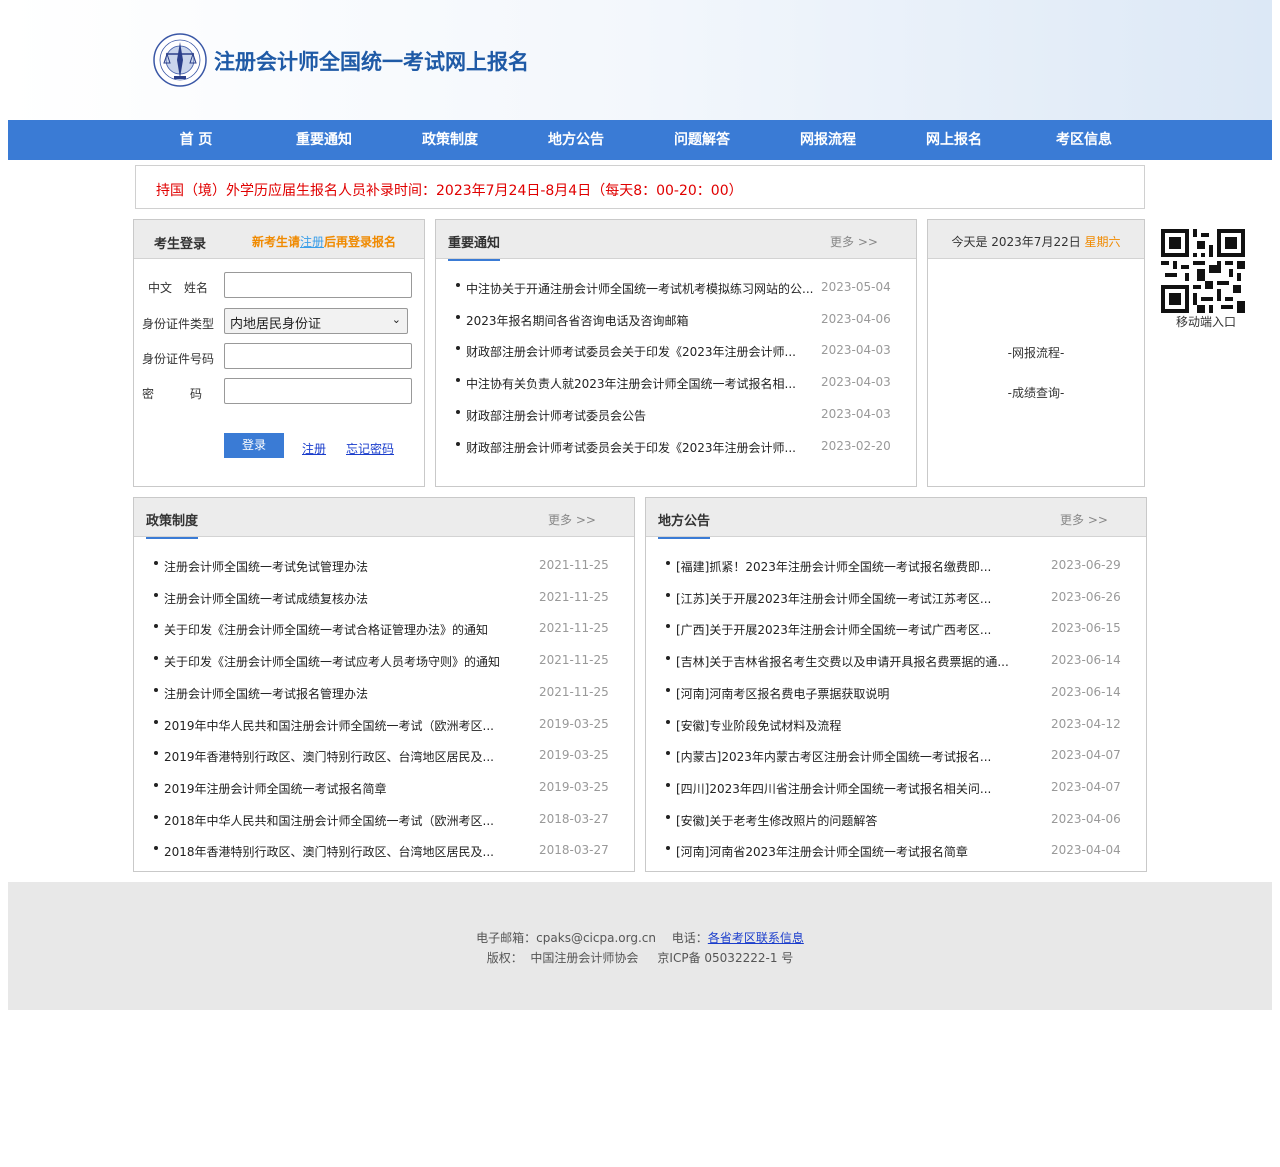 This screenshot has width=1280, height=1167. I want to click on list-item-title: [河南]河南省2023年注册会计师全国统一考试报名简章, so click(861, 851).